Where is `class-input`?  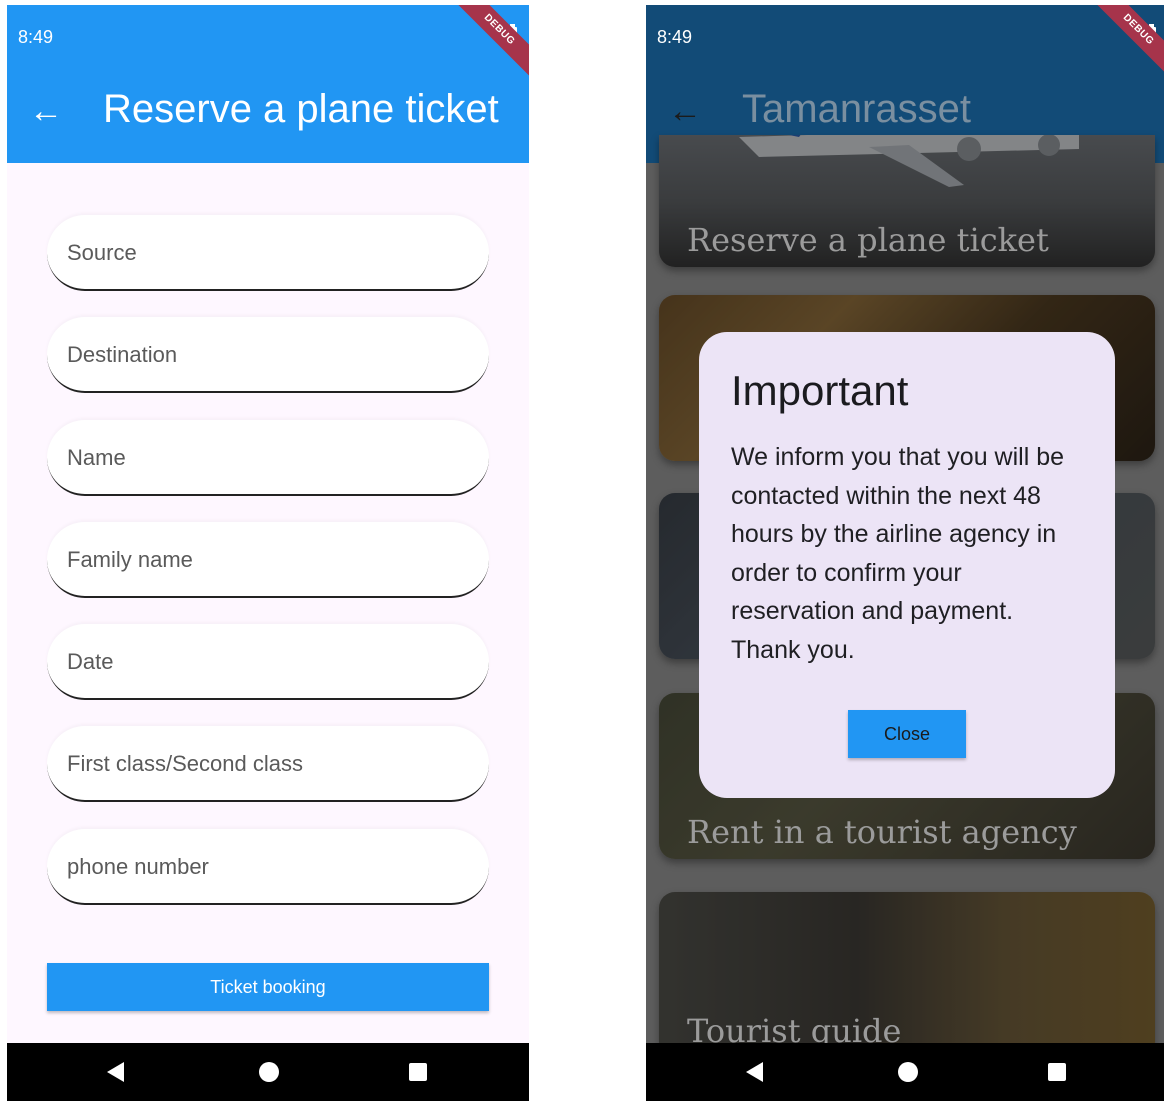 class-input is located at coordinates (267, 764).